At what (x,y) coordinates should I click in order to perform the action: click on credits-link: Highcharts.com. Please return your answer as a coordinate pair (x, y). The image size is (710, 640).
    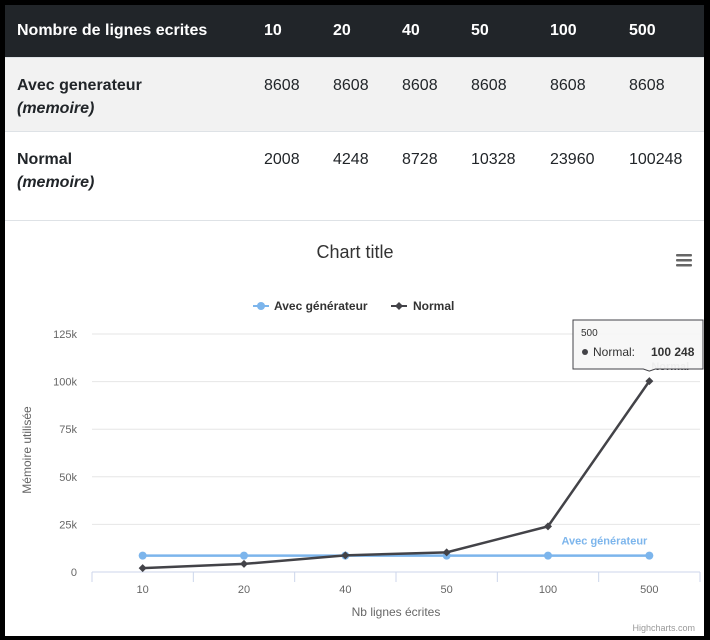
    Looking at the image, I should click on (663, 628).